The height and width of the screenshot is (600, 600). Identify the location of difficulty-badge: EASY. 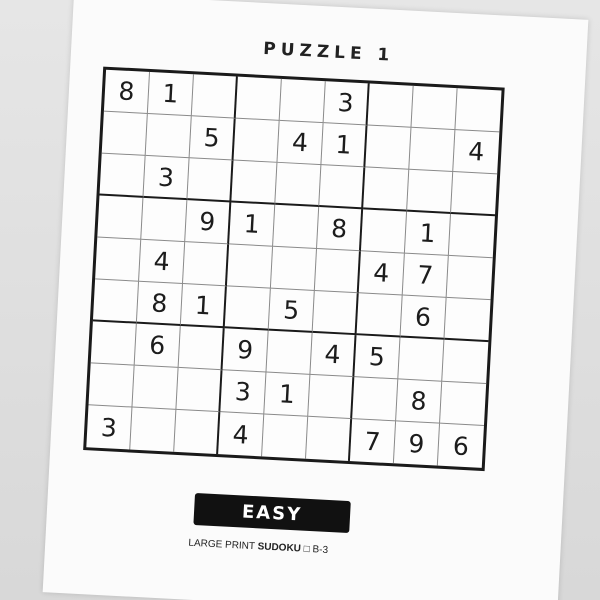
(272, 513).